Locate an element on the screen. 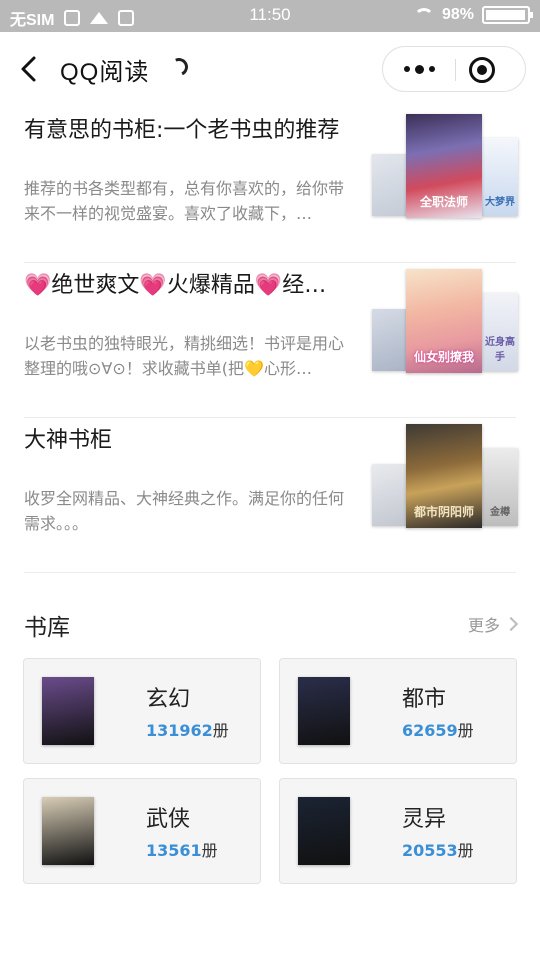  battery-fill is located at coordinates (506, 15).